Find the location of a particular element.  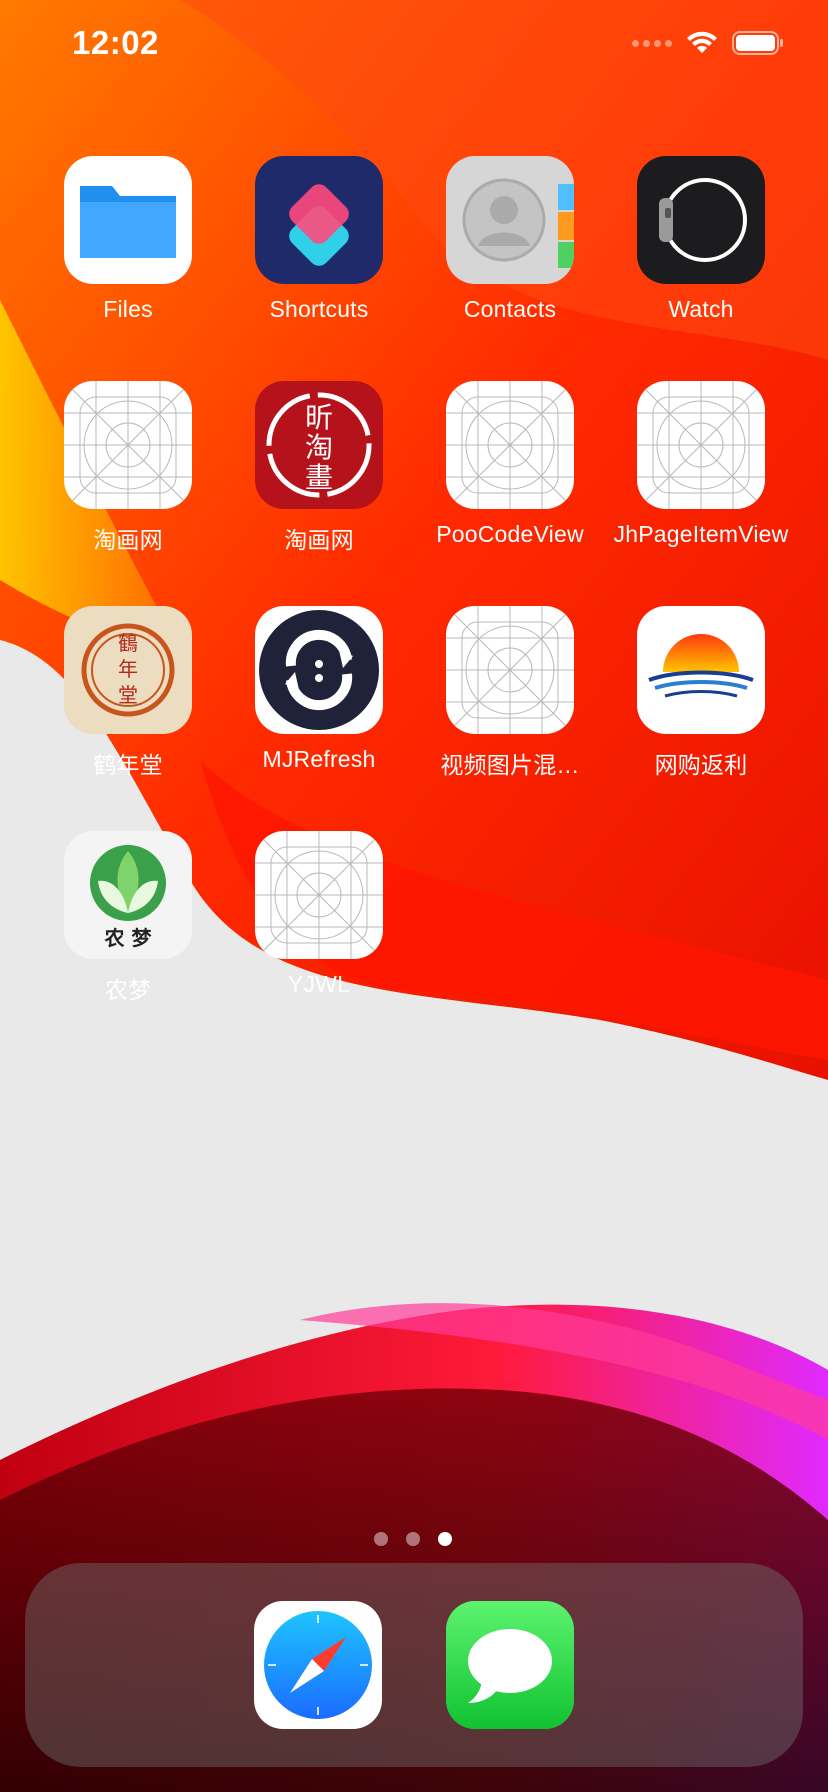

app-label: Contacts is located at coordinates (510, 309).